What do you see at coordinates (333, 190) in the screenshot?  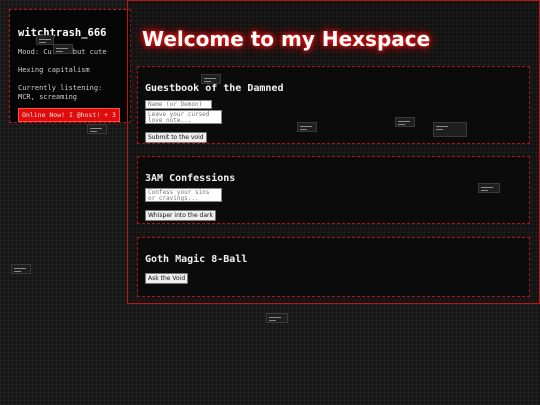 I see `confessions-panel: 3AM Confessions Whisper into the dark` at bounding box center [333, 190].